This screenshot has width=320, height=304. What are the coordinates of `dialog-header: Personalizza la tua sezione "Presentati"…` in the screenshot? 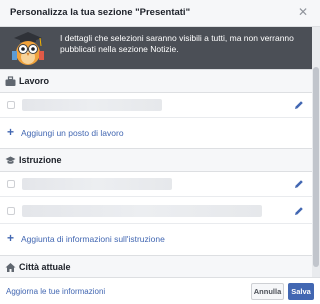 It's located at (160, 13).